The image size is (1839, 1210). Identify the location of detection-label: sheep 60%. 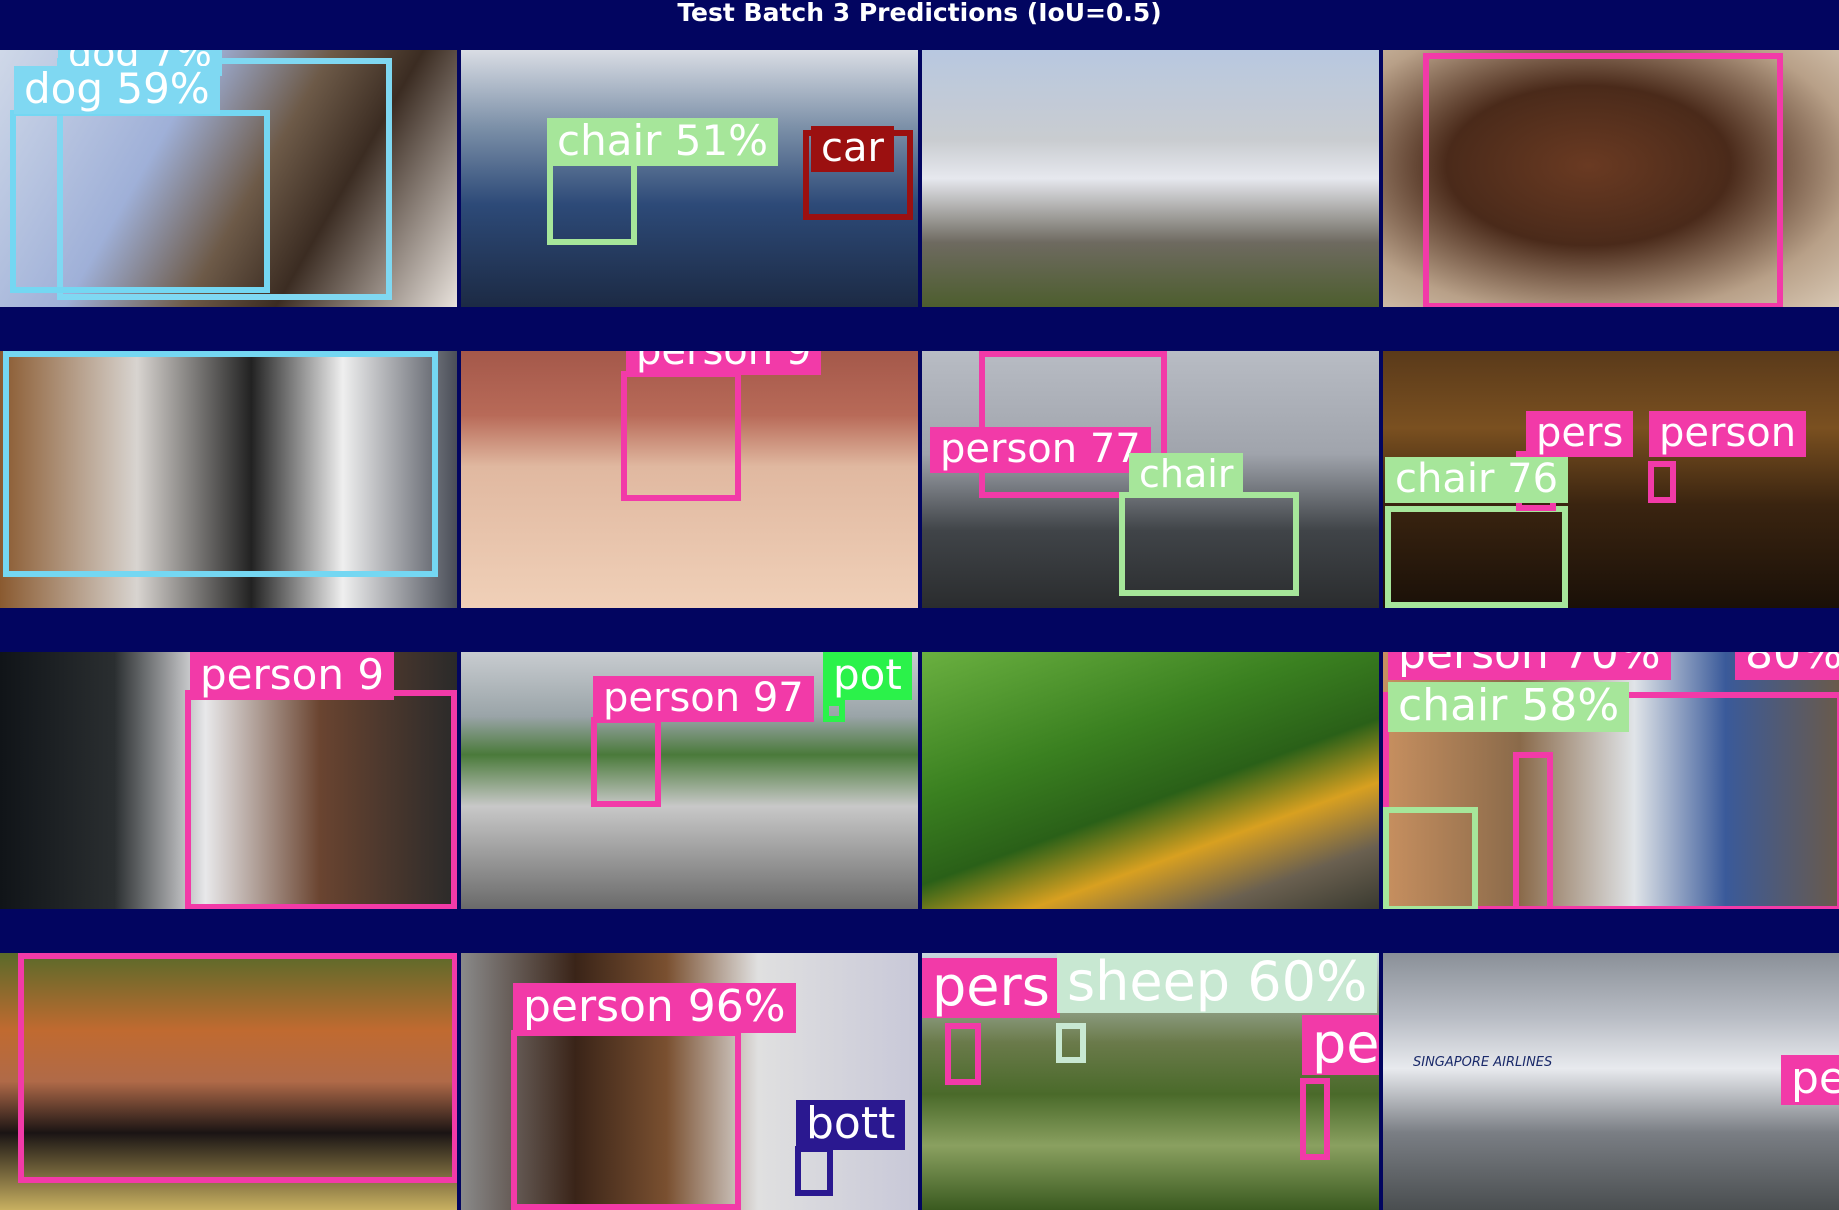
(1217, 983).